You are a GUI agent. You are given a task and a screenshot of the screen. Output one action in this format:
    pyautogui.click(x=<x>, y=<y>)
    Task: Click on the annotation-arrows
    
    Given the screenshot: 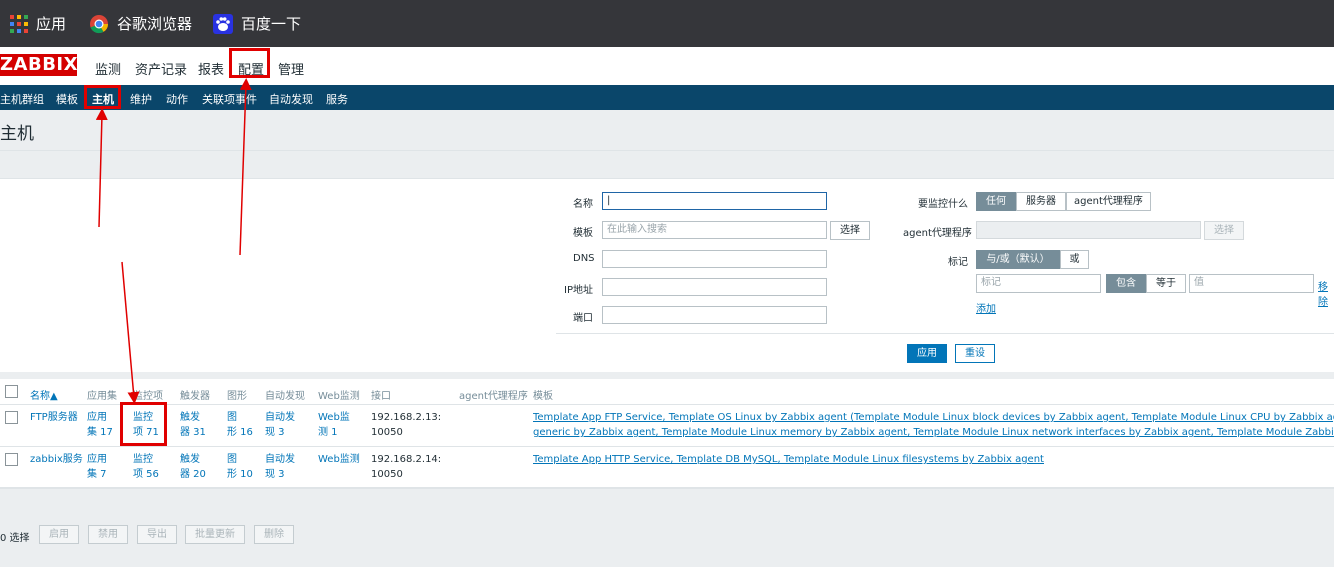 What is the action you would take?
    pyautogui.click(x=173, y=241)
    